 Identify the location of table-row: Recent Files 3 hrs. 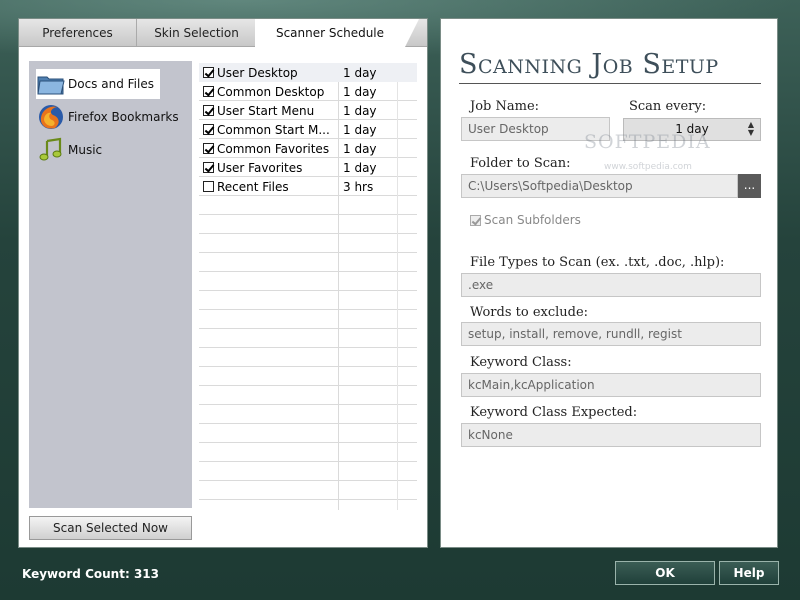
(308, 186).